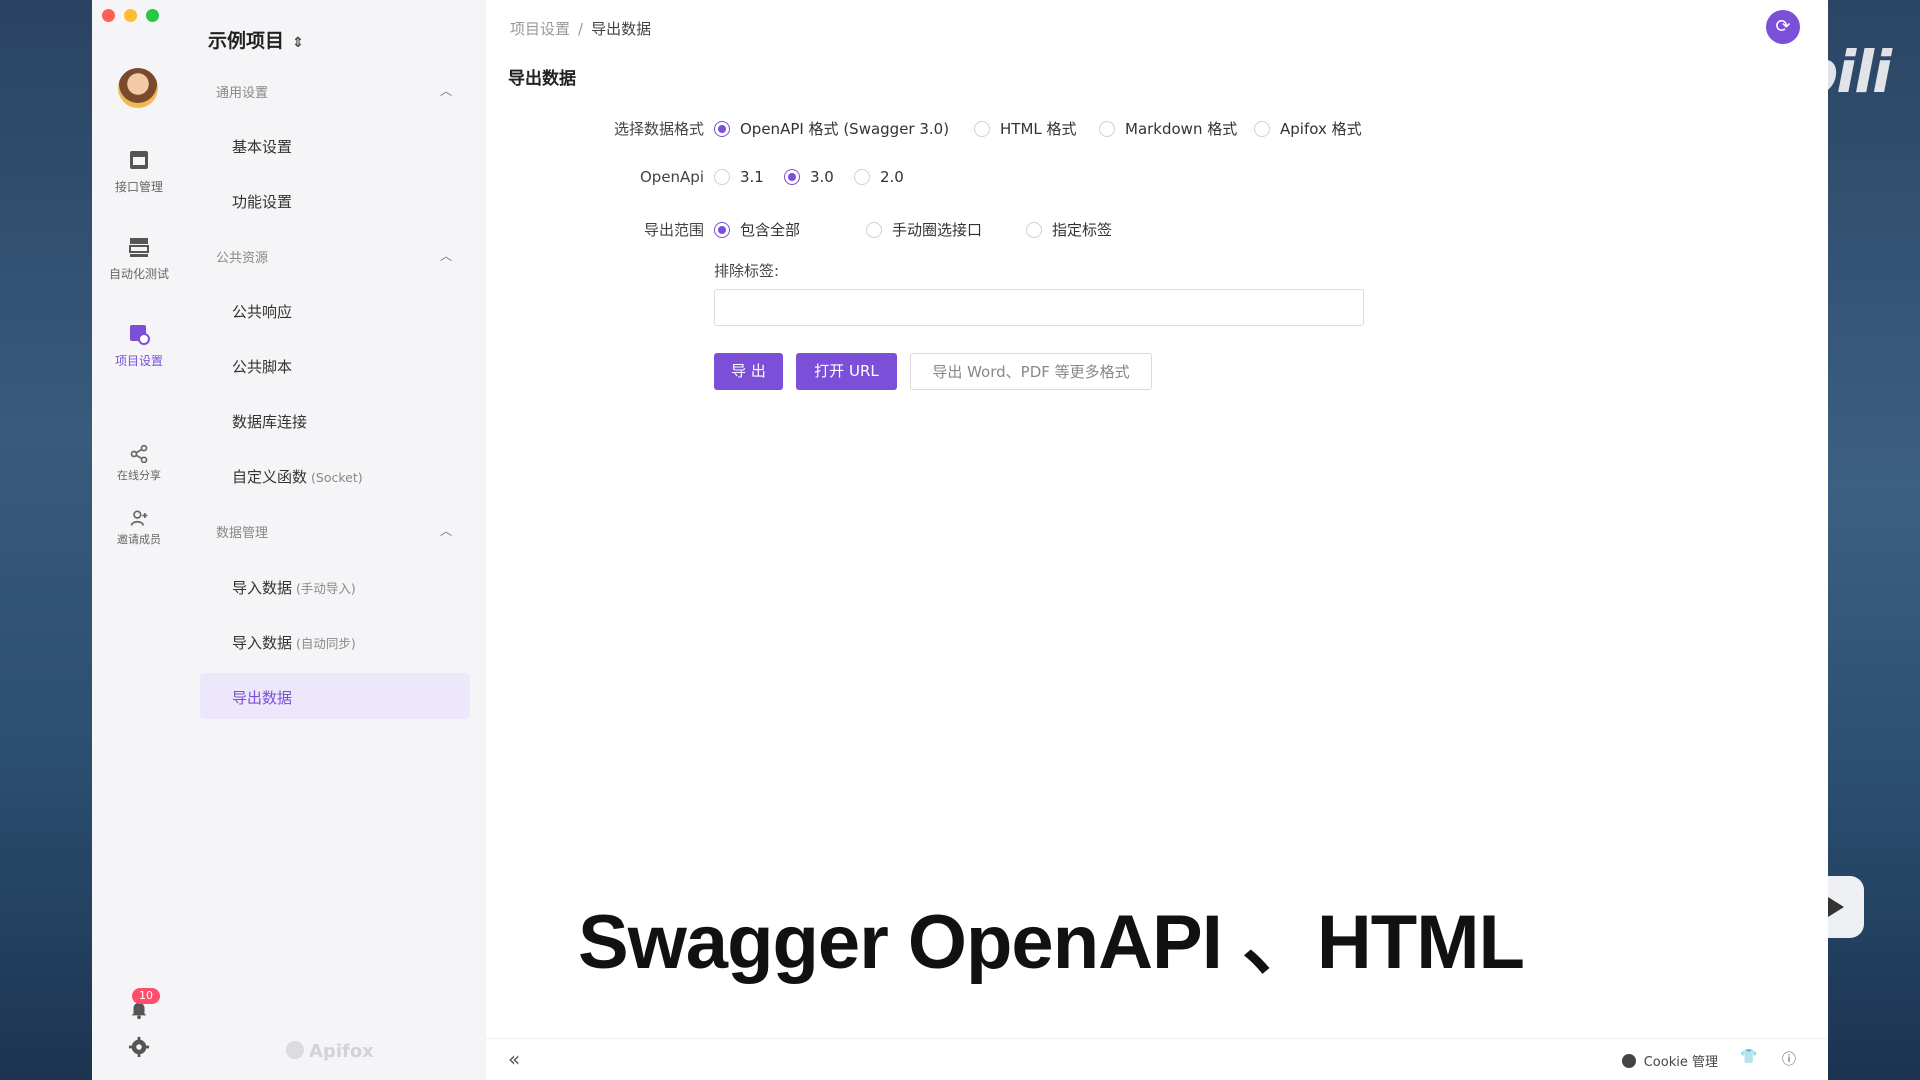 The width and height of the screenshot is (1920, 1080). What do you see at coordinates (845, 129) in the screenshot?
I see `radio-label: OpenAPI 格式 (Swagger 3.0)` at bounding box center [845, 129].